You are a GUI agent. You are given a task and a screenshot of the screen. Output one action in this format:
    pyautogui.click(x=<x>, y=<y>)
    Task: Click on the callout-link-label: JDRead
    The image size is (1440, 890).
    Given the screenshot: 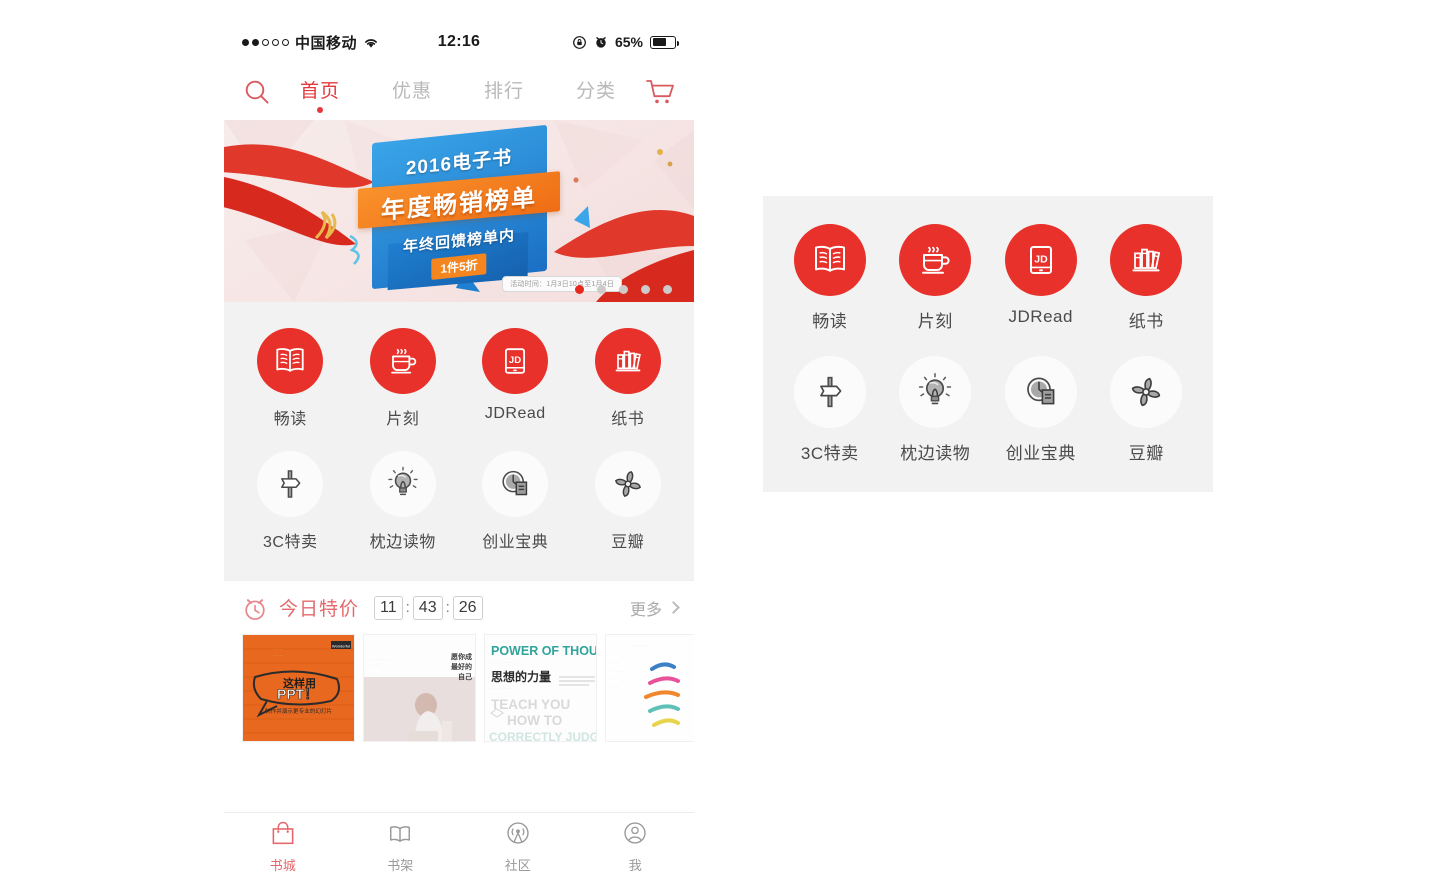 What is the action you would take?
    pyautogui.click(x=1040, y=316)
    